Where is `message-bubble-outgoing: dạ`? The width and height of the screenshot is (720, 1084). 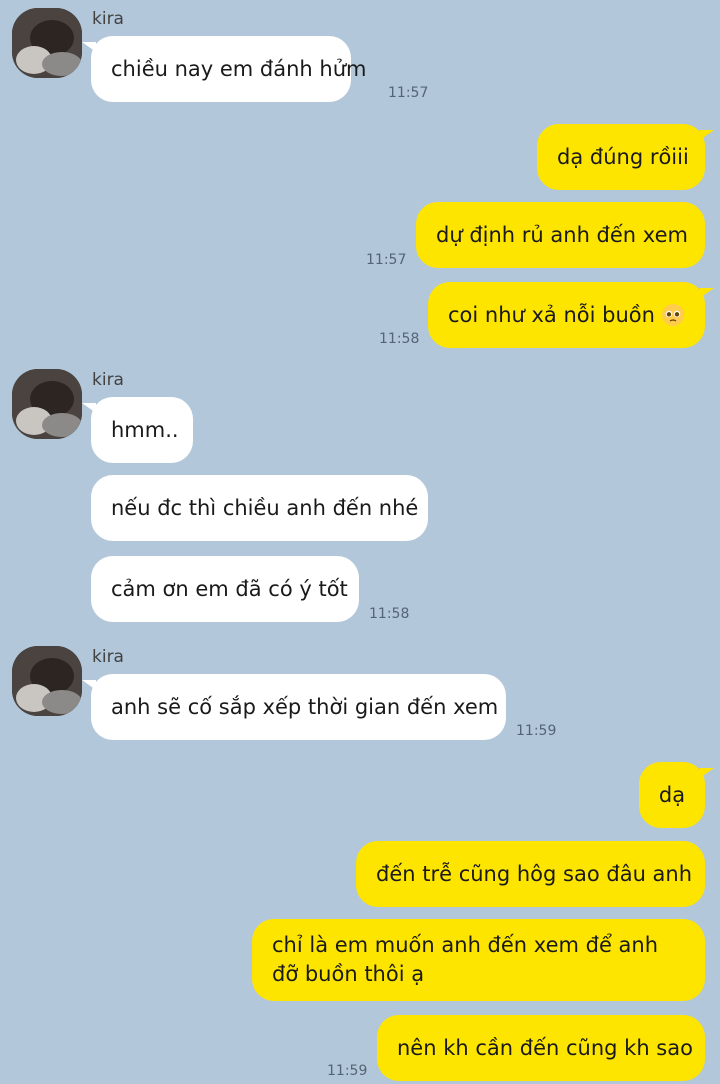 message-bubble-outgoing: dạ is located at coordinates (676, 795).